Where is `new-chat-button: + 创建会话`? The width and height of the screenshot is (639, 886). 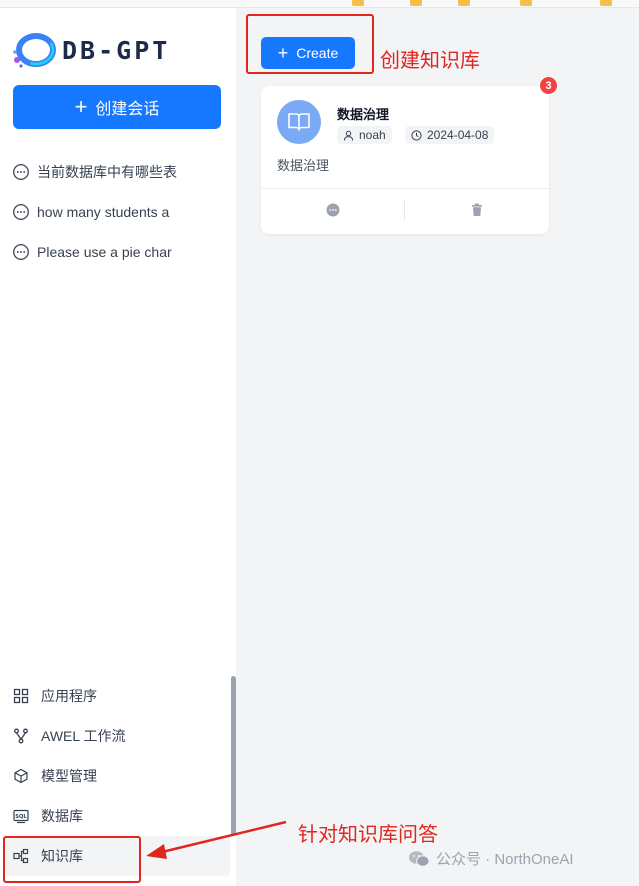 new-chat-button: + 创建会话 is located at coordinates (117, 107).